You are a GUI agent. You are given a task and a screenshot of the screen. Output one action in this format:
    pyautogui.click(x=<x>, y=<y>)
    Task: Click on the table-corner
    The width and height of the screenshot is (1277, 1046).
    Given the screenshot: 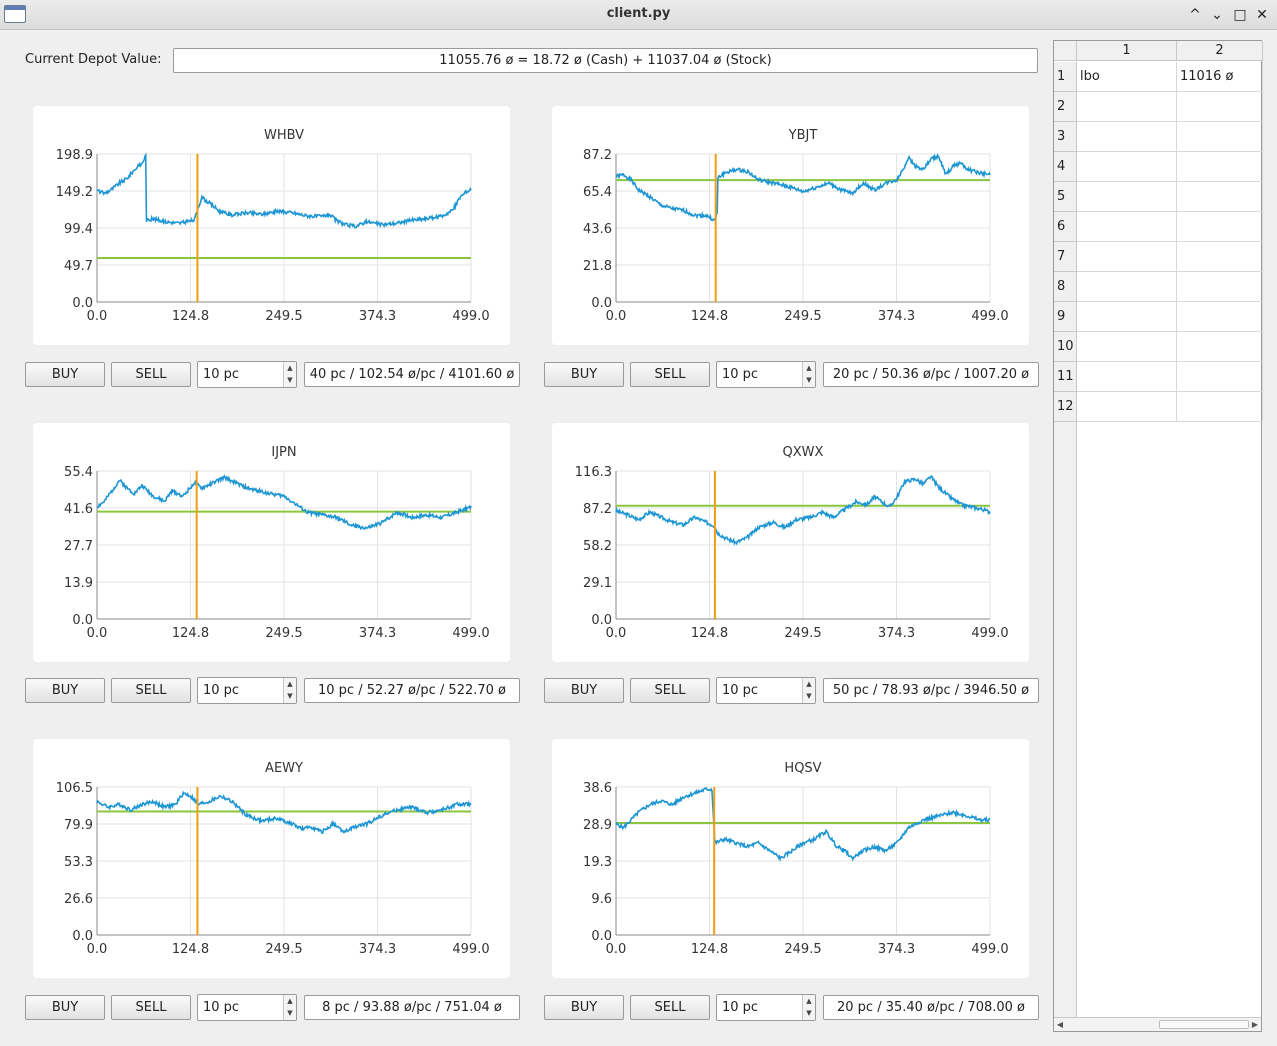 What is the action you would take?
    pyautogui.click(x=1065, y=51)
    